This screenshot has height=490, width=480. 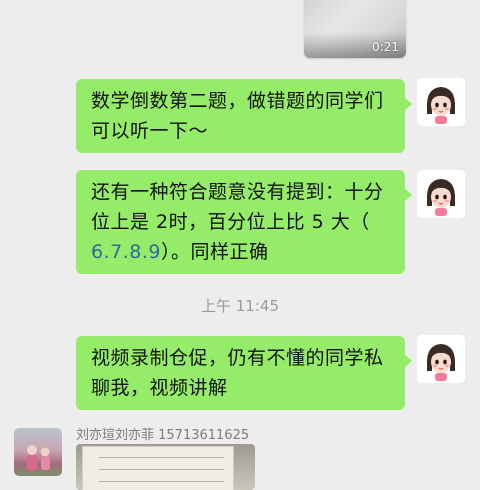 What do you see at coordinates (240, 306) in the screenshot?
I see `timestamp: 上午 11:45` at bounding box center [240, 306].